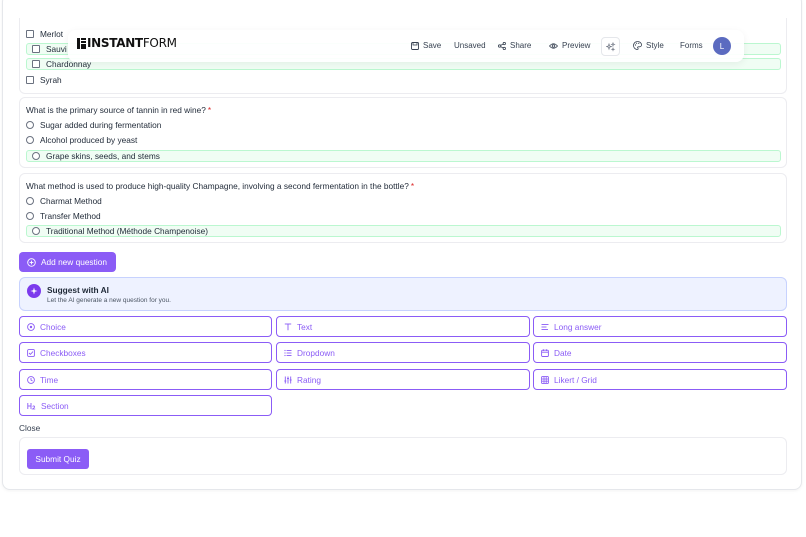 This screenshot has width=806, height=537. I want to click on share-icon, so click(502, 45).